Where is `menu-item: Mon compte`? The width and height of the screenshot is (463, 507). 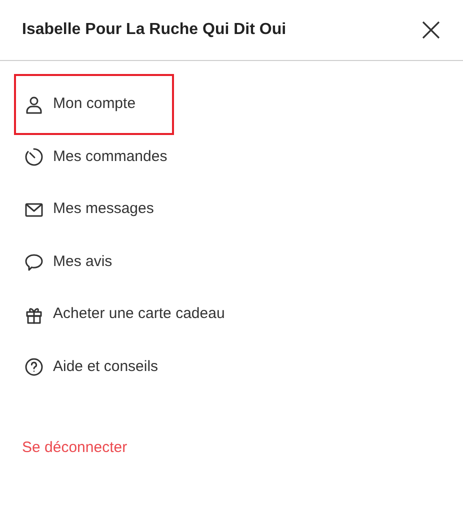
menu-item: Mon compte is located at coordinates (94, 104).